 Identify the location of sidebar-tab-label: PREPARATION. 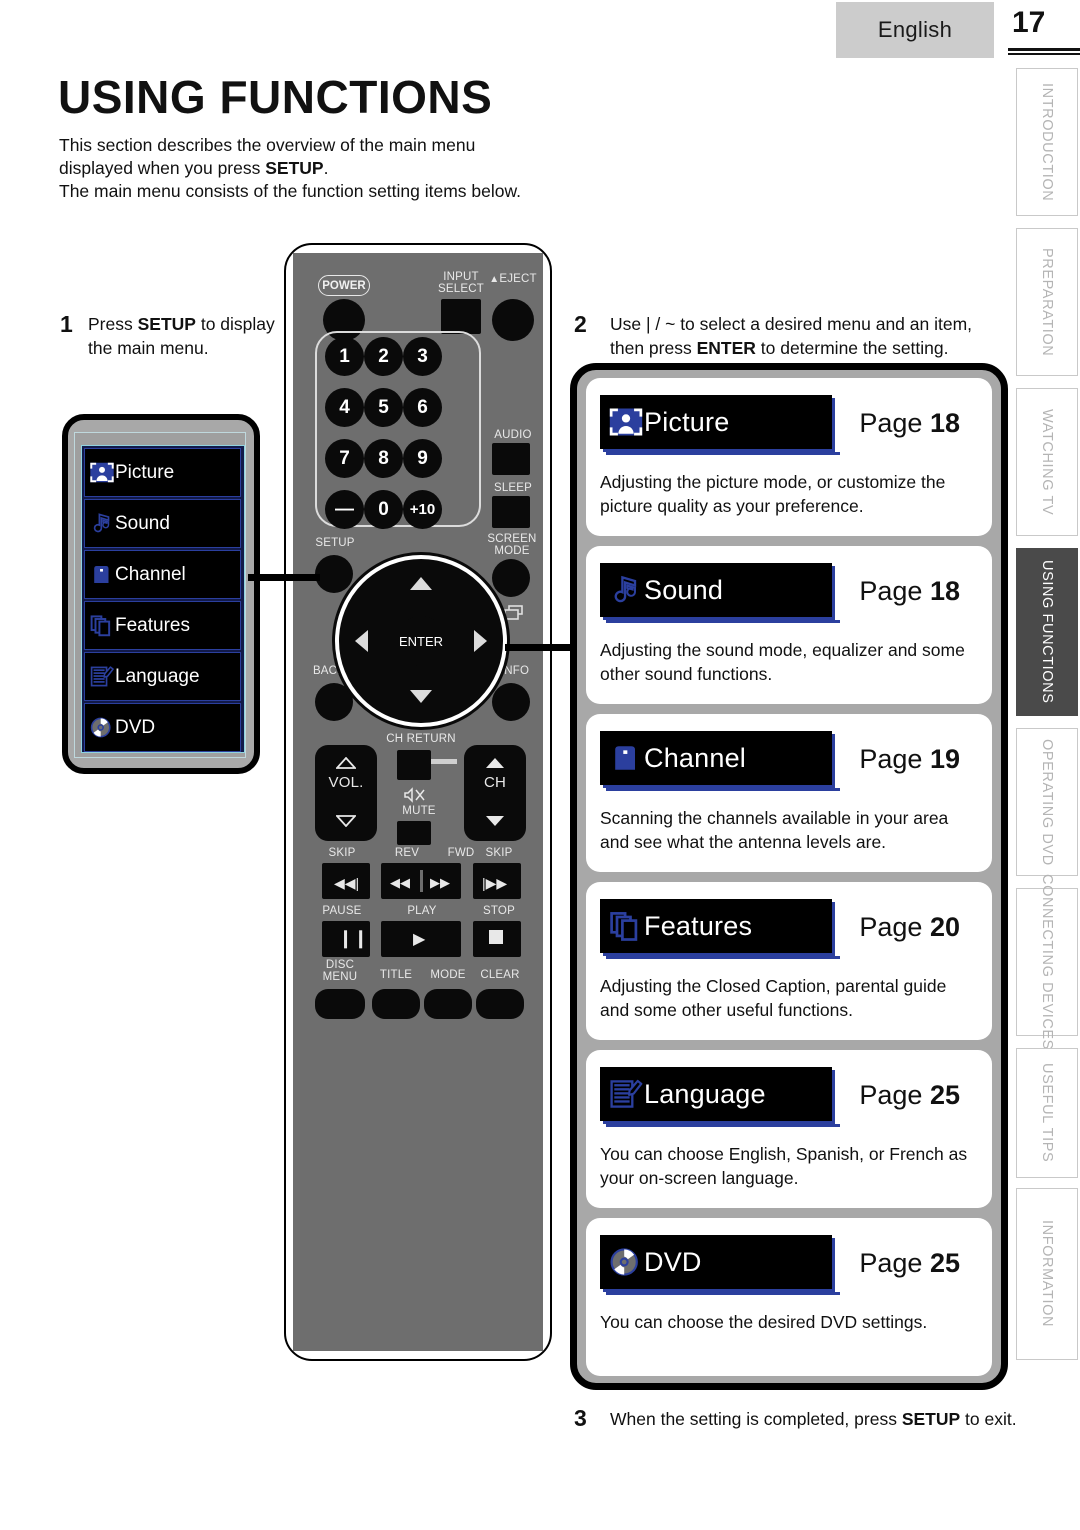
(1047, 302).